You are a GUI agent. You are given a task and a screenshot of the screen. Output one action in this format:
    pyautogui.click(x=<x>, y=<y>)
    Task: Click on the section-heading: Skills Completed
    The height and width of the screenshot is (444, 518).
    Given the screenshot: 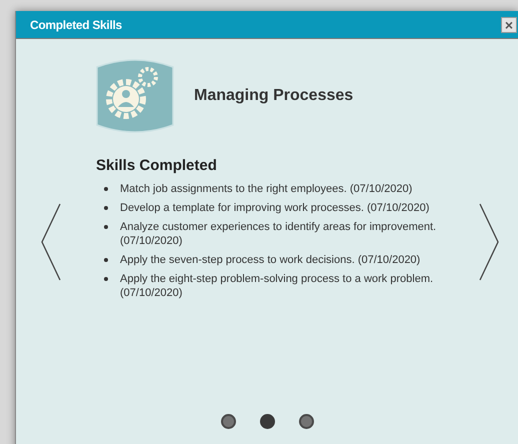 What is the action you would take?
    pyautogui.click(x=157, y=166)
    